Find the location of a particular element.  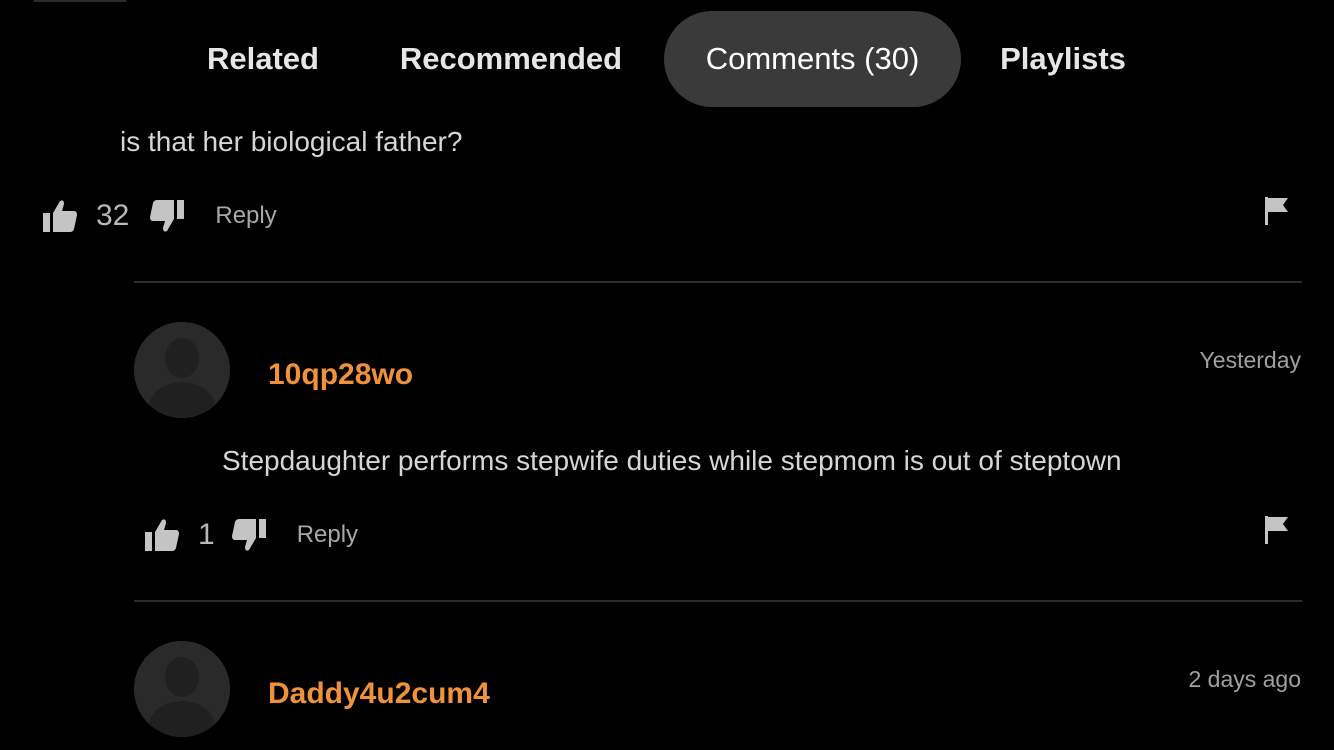

comment-actions: 32 Reply is located at coordinates (159, 216).